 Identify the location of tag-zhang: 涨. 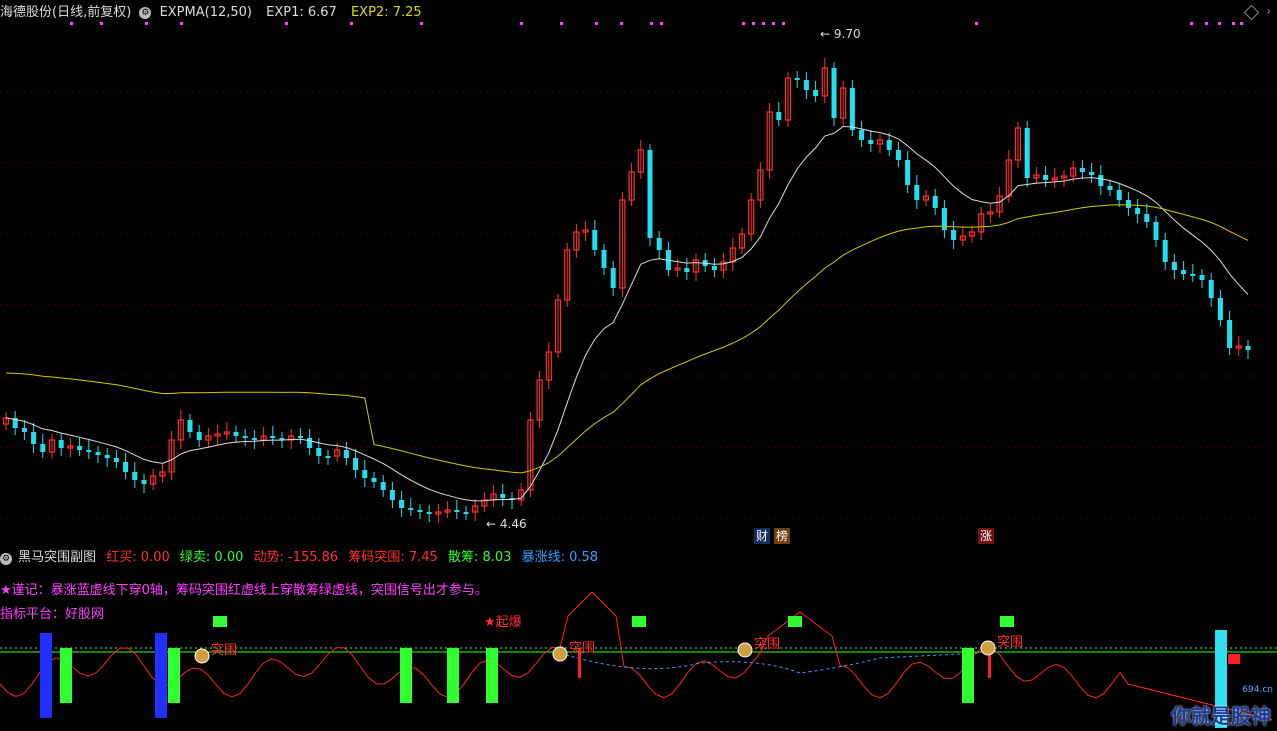
(986, 536).